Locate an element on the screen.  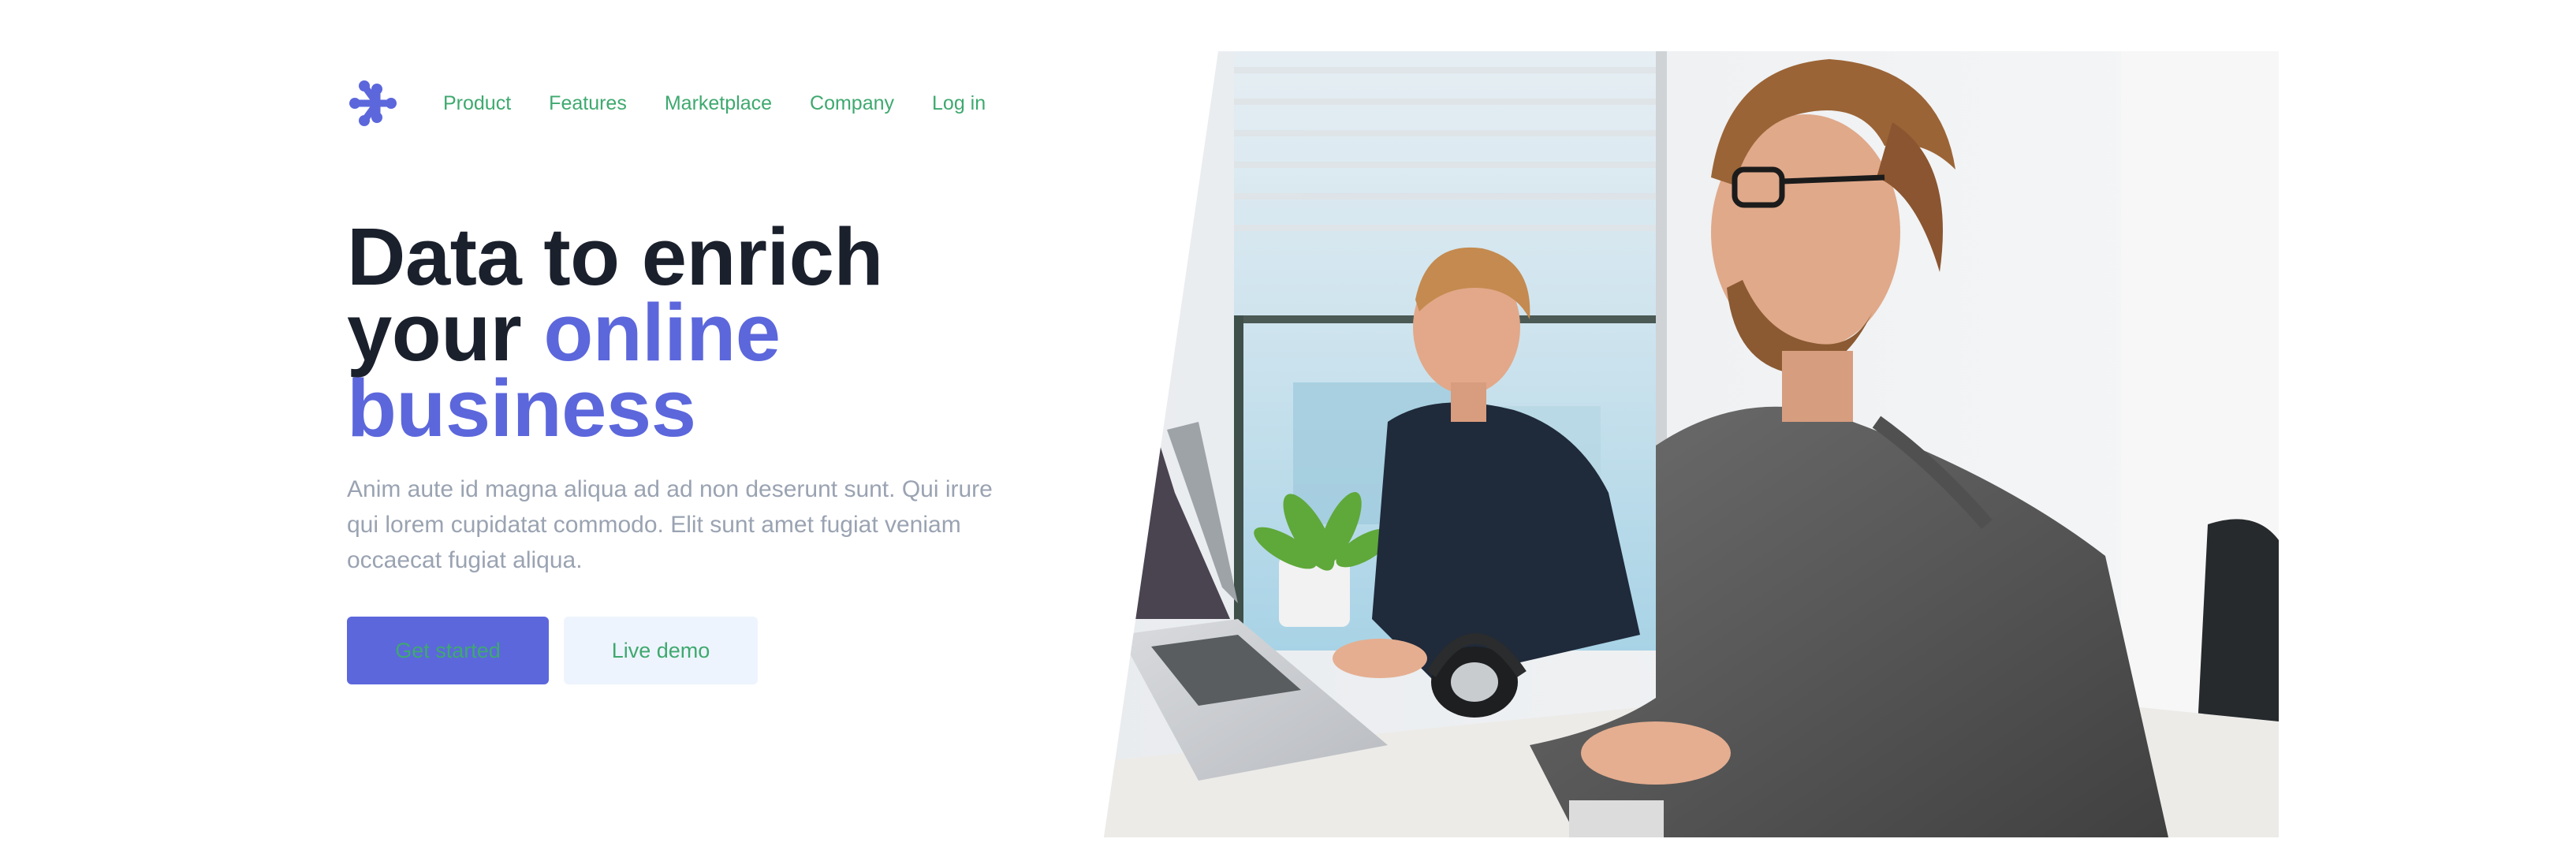
live-demo-button: Live demo is located at coordinates (661, 650).